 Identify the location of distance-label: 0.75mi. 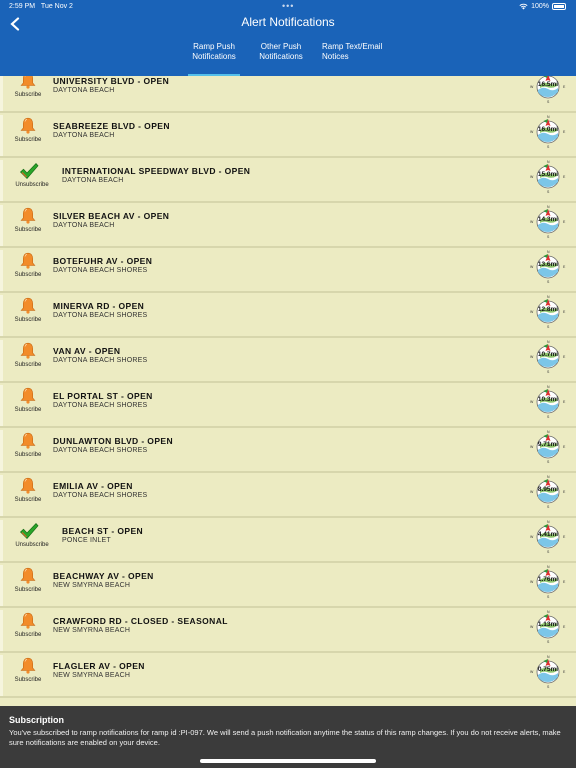
(548, 669).